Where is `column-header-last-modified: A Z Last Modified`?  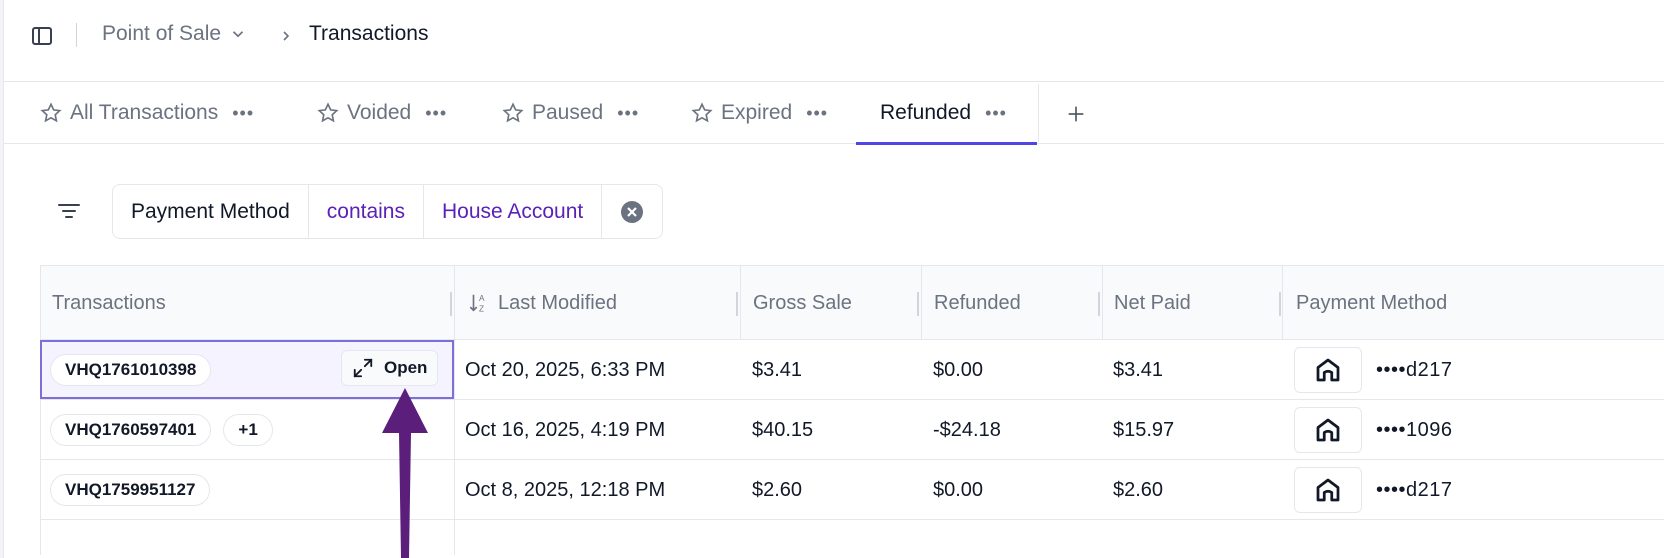 column-header-last-modified: A Z Last Modified is located at coordinates (542, 303).